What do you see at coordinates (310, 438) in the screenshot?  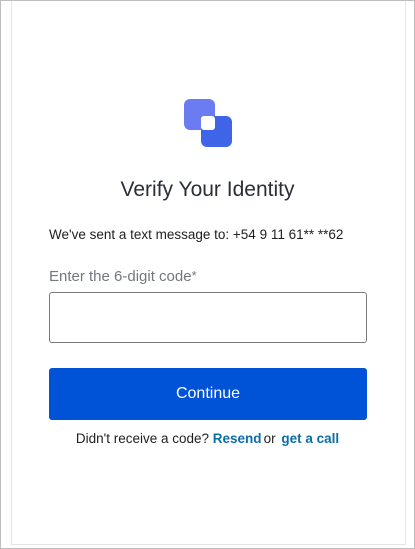 I see `get-a-call-link: get a call` at bounding box center [310, 438].